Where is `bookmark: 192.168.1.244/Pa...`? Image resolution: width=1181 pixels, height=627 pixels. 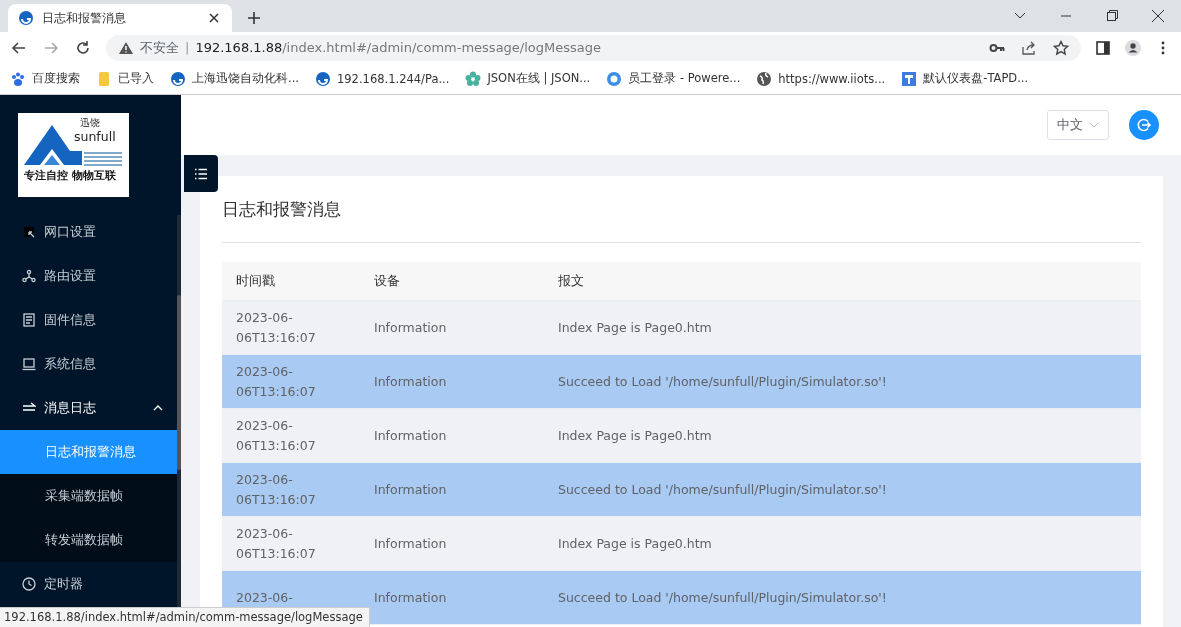 bookmark: 192.168.1.244/Pa... is located at coordinates (393, 78).